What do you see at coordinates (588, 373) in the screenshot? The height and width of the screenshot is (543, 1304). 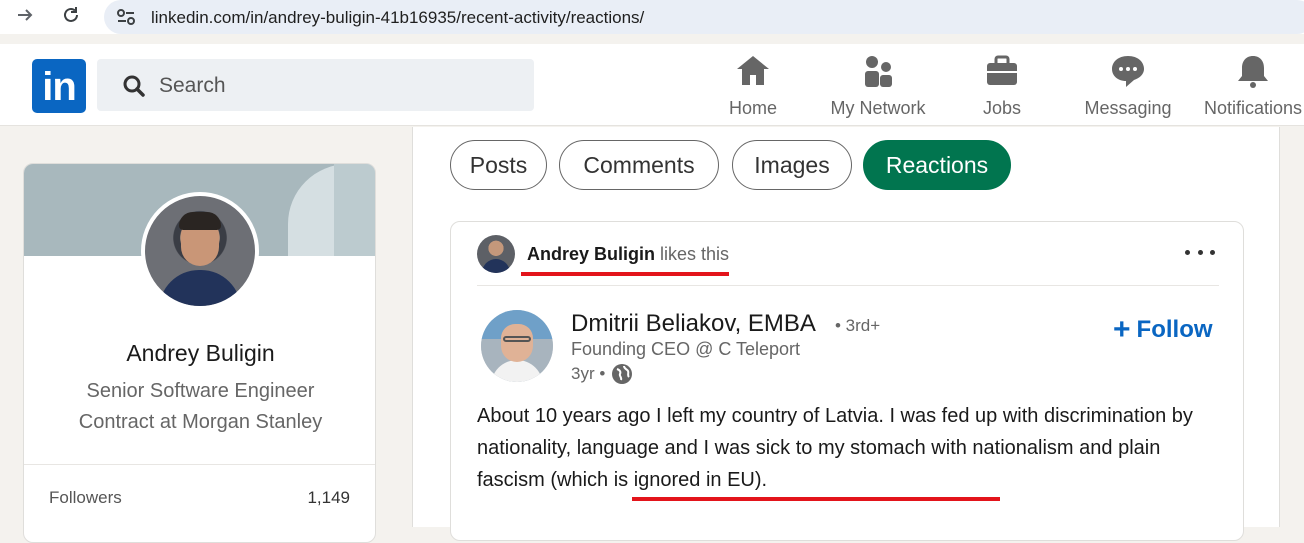 I see `post-age: 3yr •` at bounding box center [588, 373].